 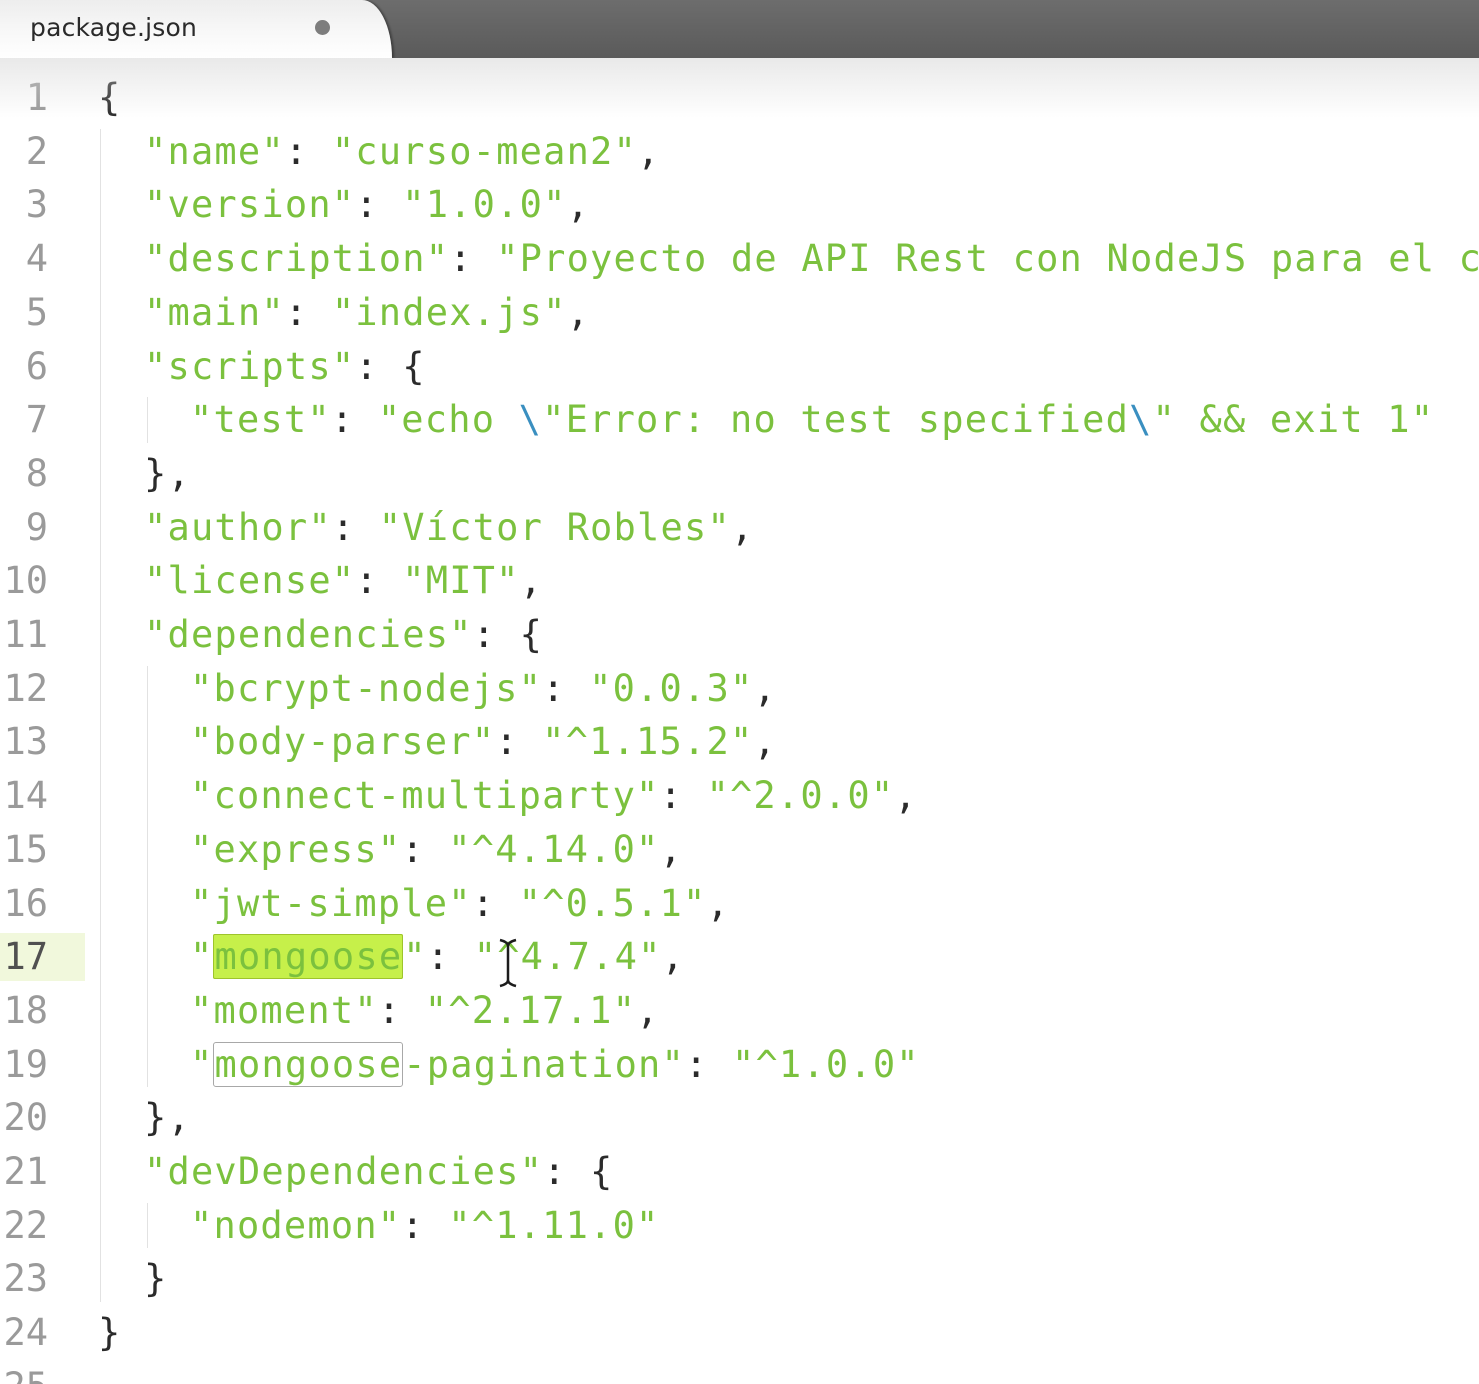 What do you see at coordinates (555, 1064) in the screenshot?
I see `line-code: "mongoose-pagination": "^1.0.0"` at bounding box center [555, 1064].